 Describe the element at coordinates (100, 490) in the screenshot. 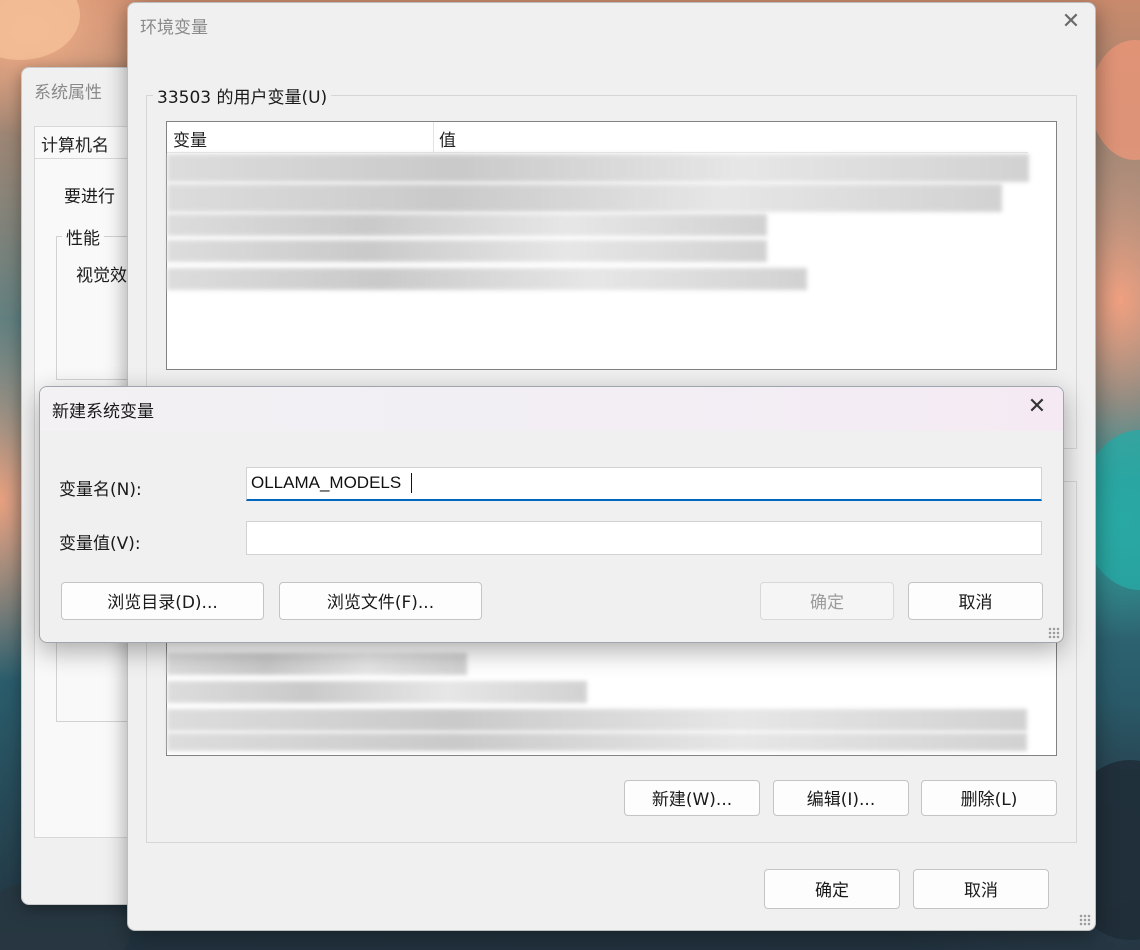

I see `variable-name-label: 变量名(N):` at that location.